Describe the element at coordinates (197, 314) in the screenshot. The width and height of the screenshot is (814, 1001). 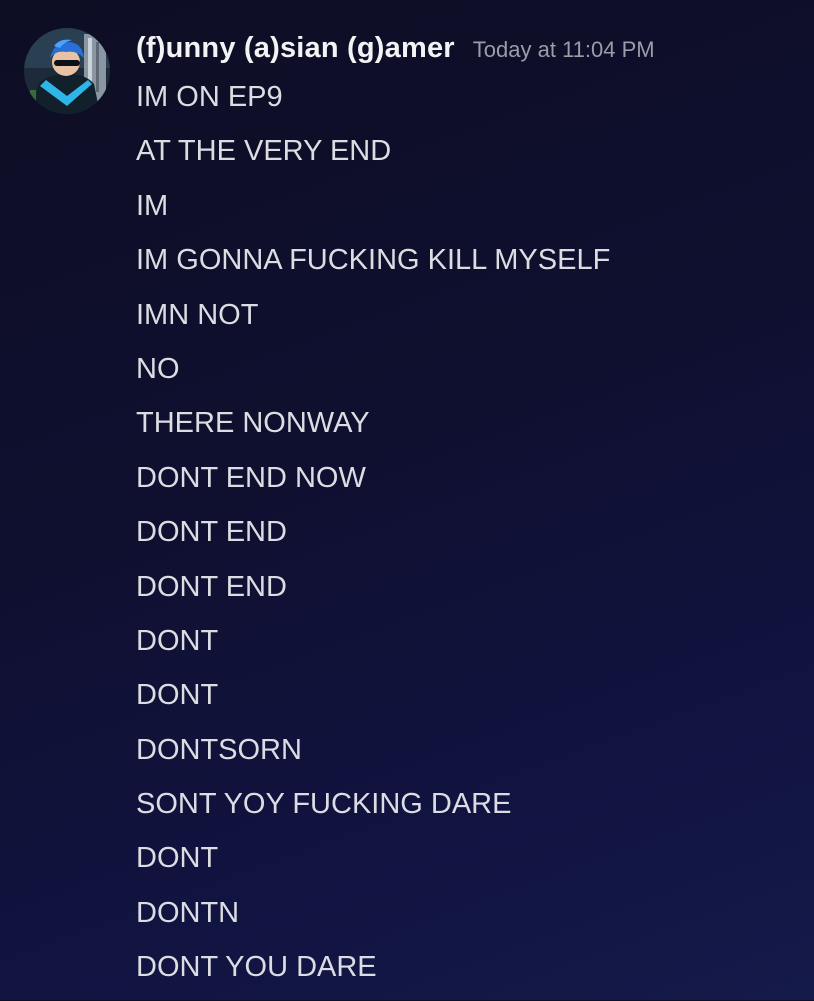
I see `message-line: IMN NOT` at that location.